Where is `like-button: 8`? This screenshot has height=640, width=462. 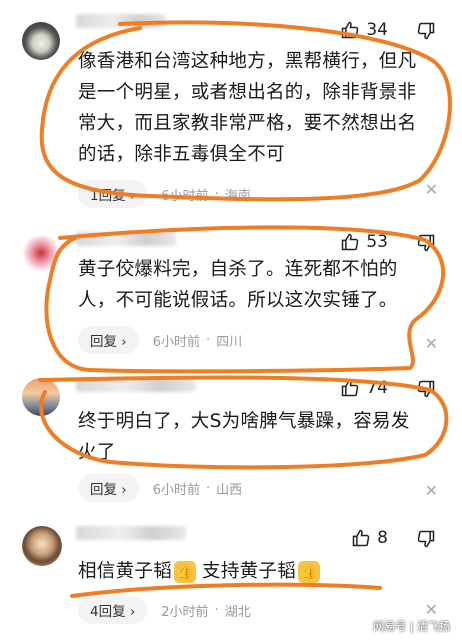 like-button: 8 is located at coordinates (369, 538).